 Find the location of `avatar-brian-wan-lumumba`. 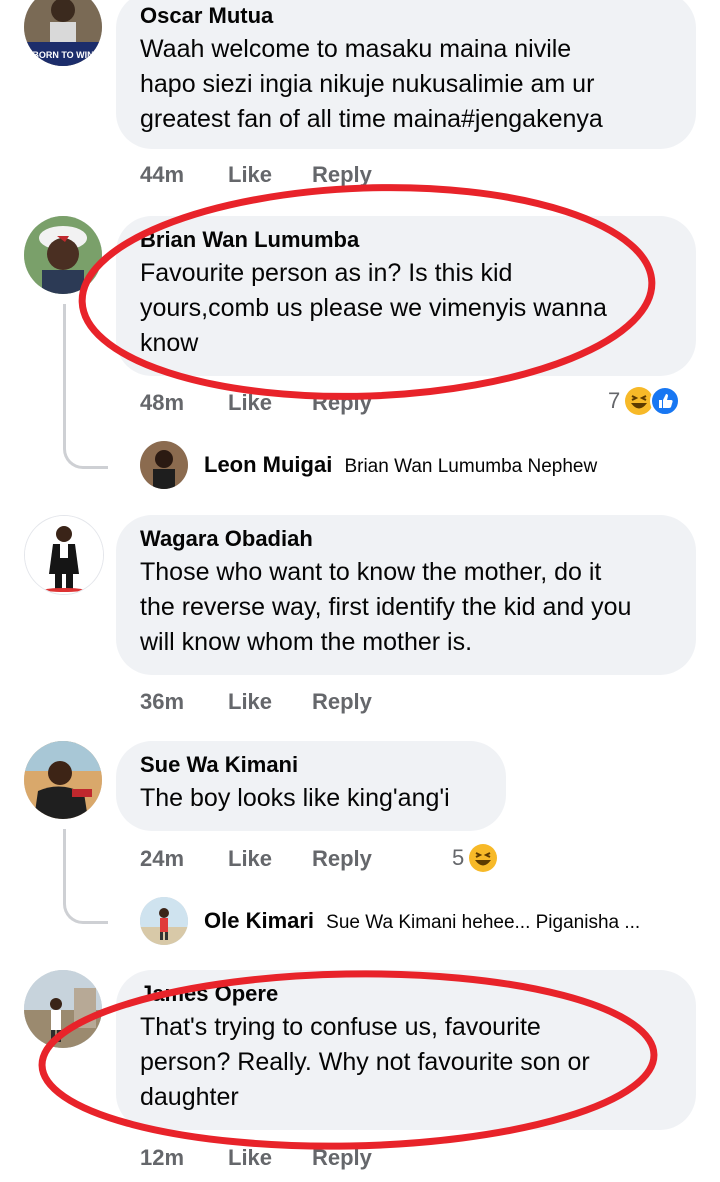

avatar-brian-wan-lumumba is located at coordinates (63, 255).